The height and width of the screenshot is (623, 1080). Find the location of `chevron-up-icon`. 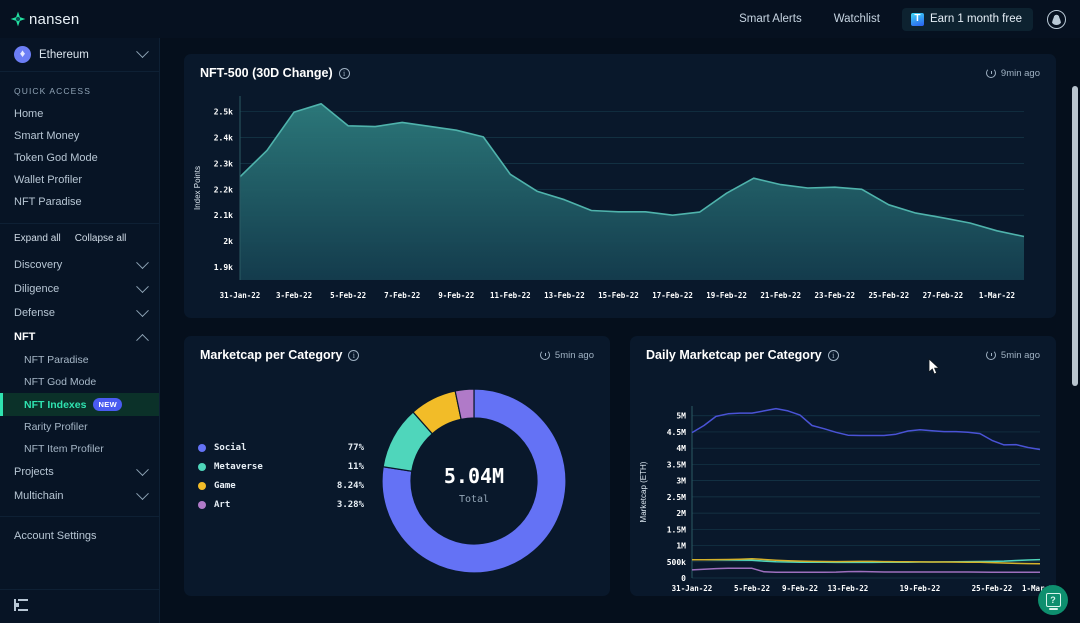

chevron-up-icon is located at coordinates (142, 340).